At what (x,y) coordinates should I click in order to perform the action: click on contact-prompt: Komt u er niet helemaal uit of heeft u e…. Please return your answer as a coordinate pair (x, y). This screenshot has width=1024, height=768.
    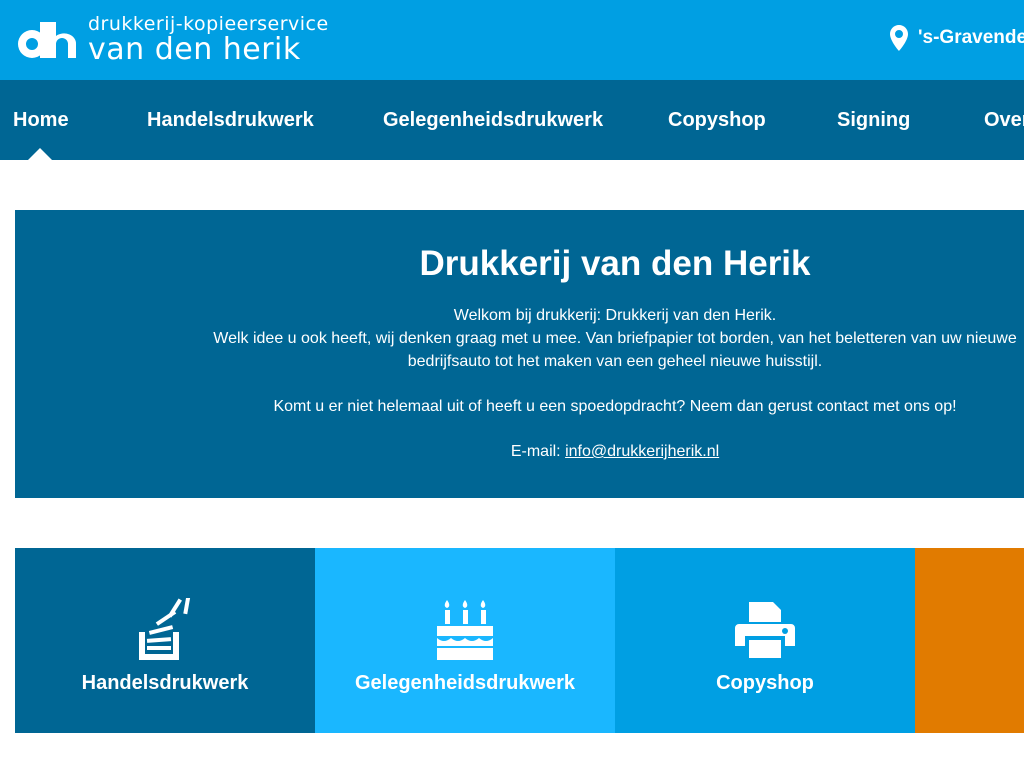
    Looking at the image, I should click on (615, 406).